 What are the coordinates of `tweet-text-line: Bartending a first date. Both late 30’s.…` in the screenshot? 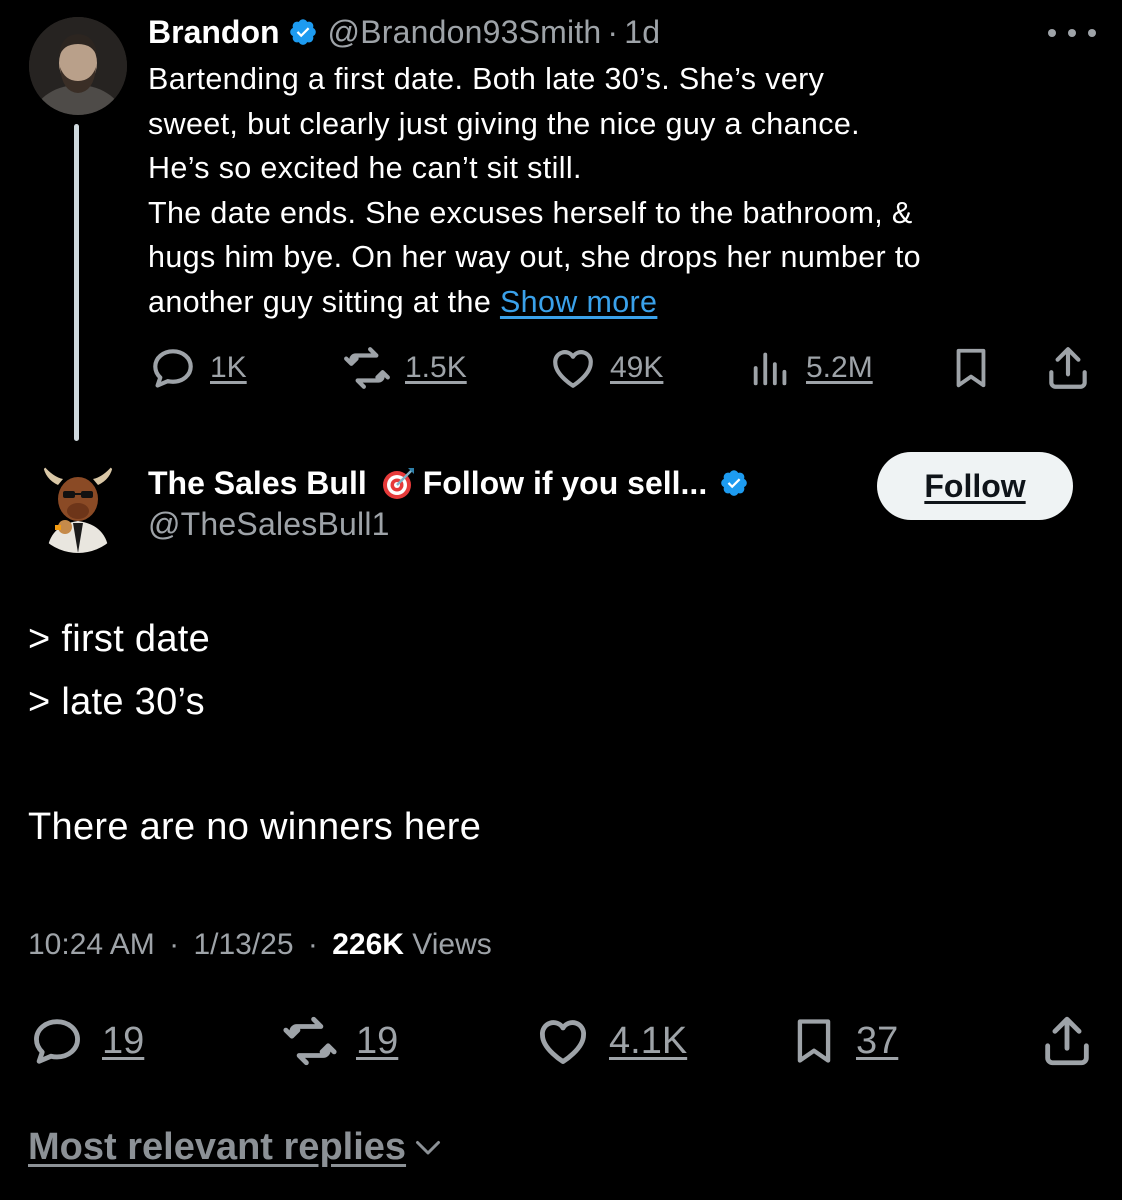 It's located at (486, 79).